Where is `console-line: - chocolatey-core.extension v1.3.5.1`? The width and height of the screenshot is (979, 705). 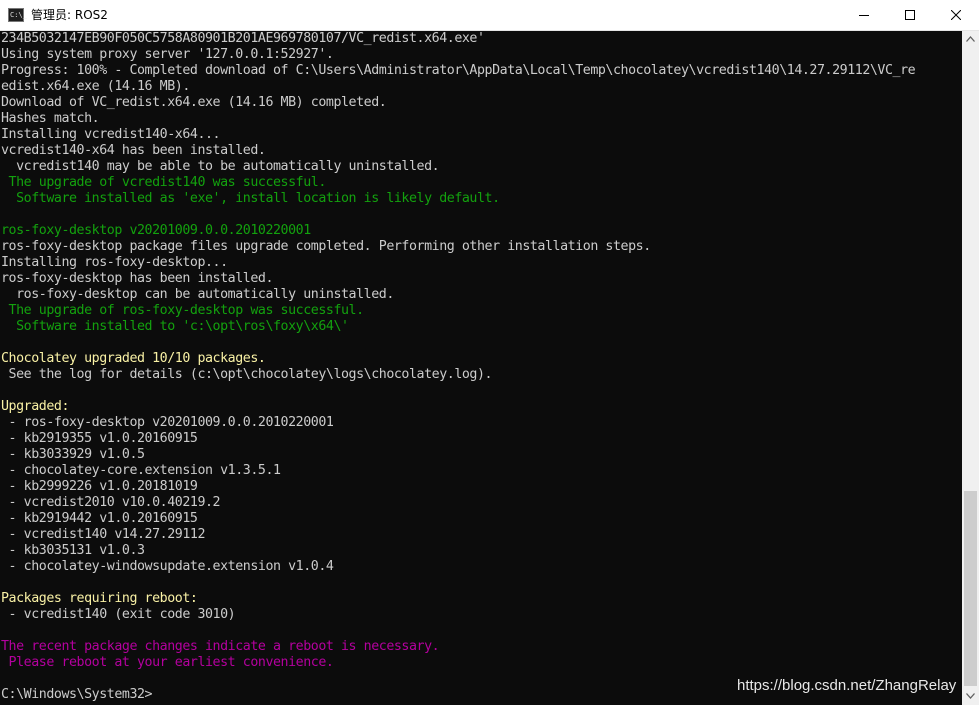 console-line: - chocolatey-core.extension v1.3.5.1 is located at coordinates (141, 470).